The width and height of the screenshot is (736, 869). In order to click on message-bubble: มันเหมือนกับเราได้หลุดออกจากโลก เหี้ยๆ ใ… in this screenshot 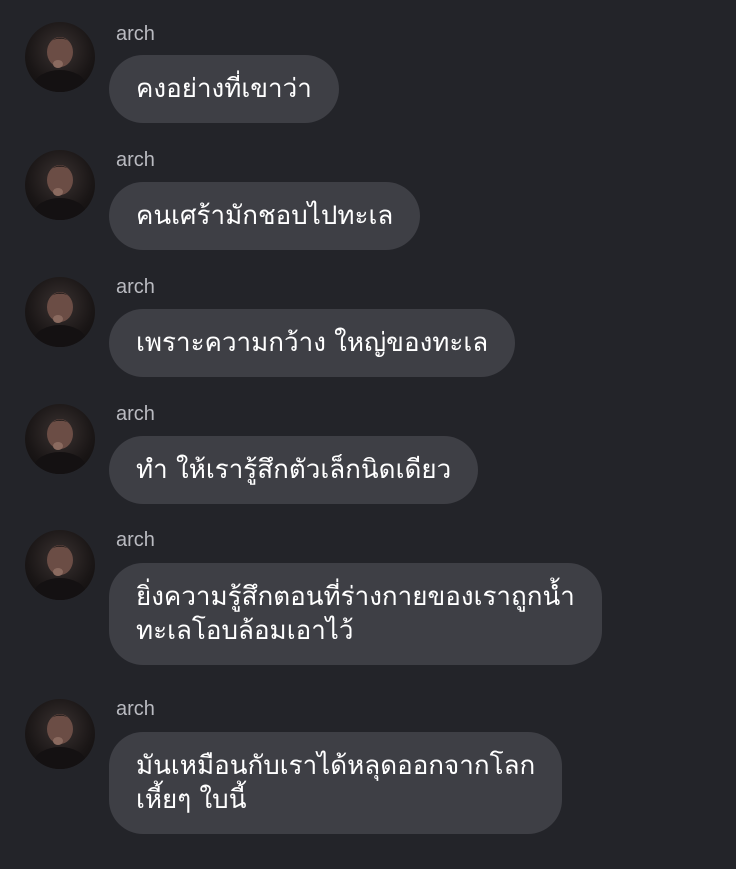, I will do `click(336, 783)`.